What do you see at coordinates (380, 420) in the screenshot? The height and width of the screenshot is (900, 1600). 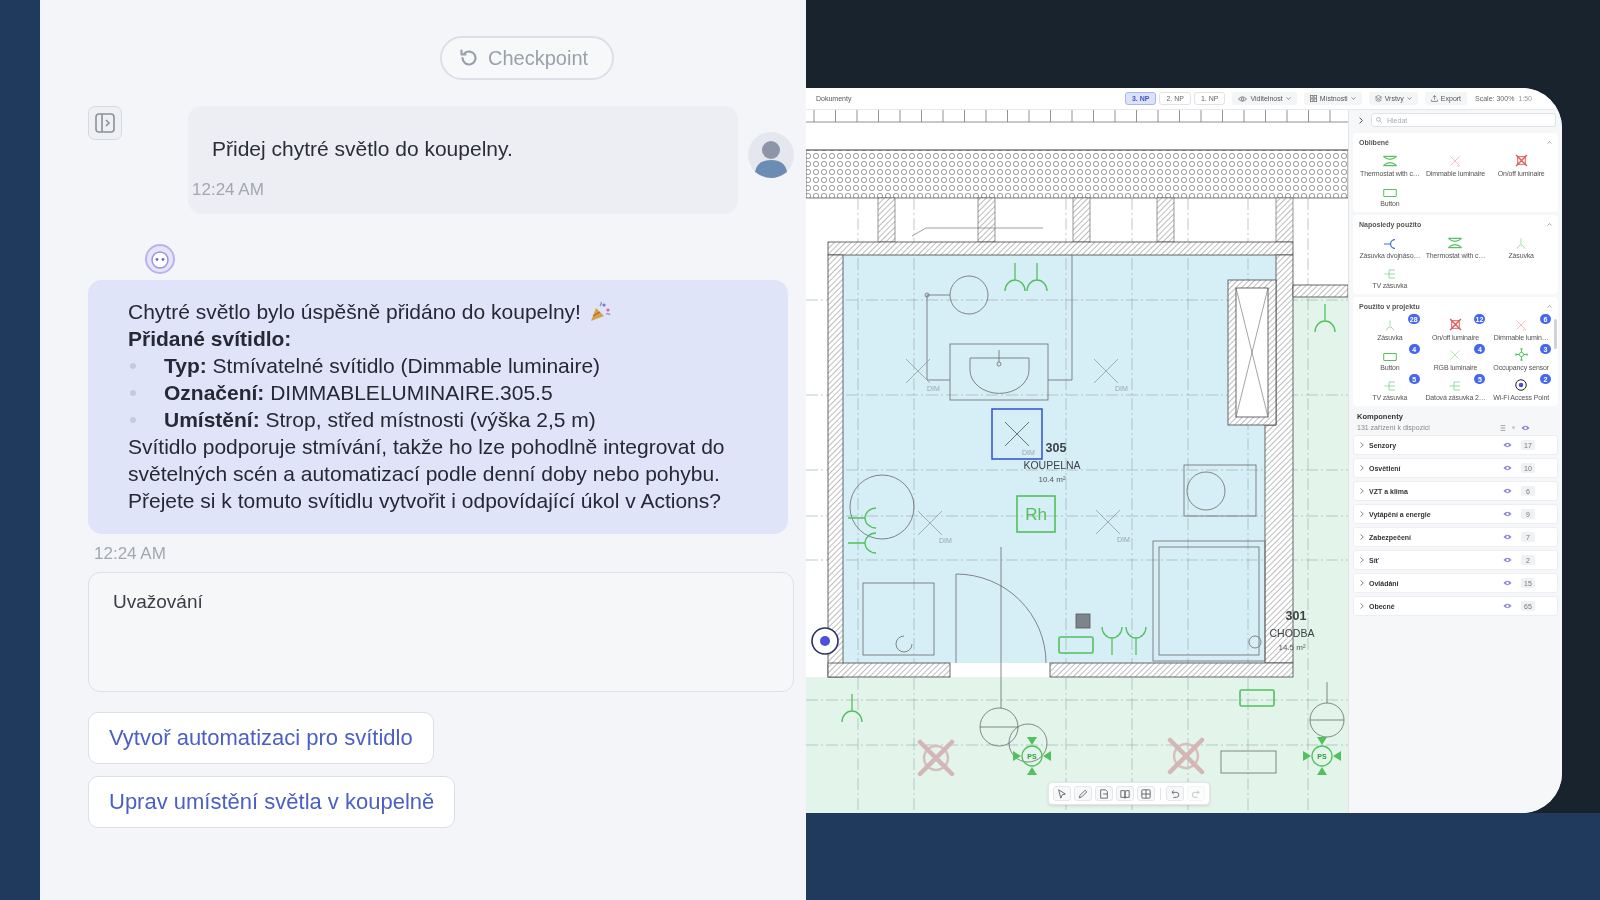 I see `list-item-text: Umístění: Strop, střed místnosti (výška 2,5 m)` at bounding box center [380, 420].